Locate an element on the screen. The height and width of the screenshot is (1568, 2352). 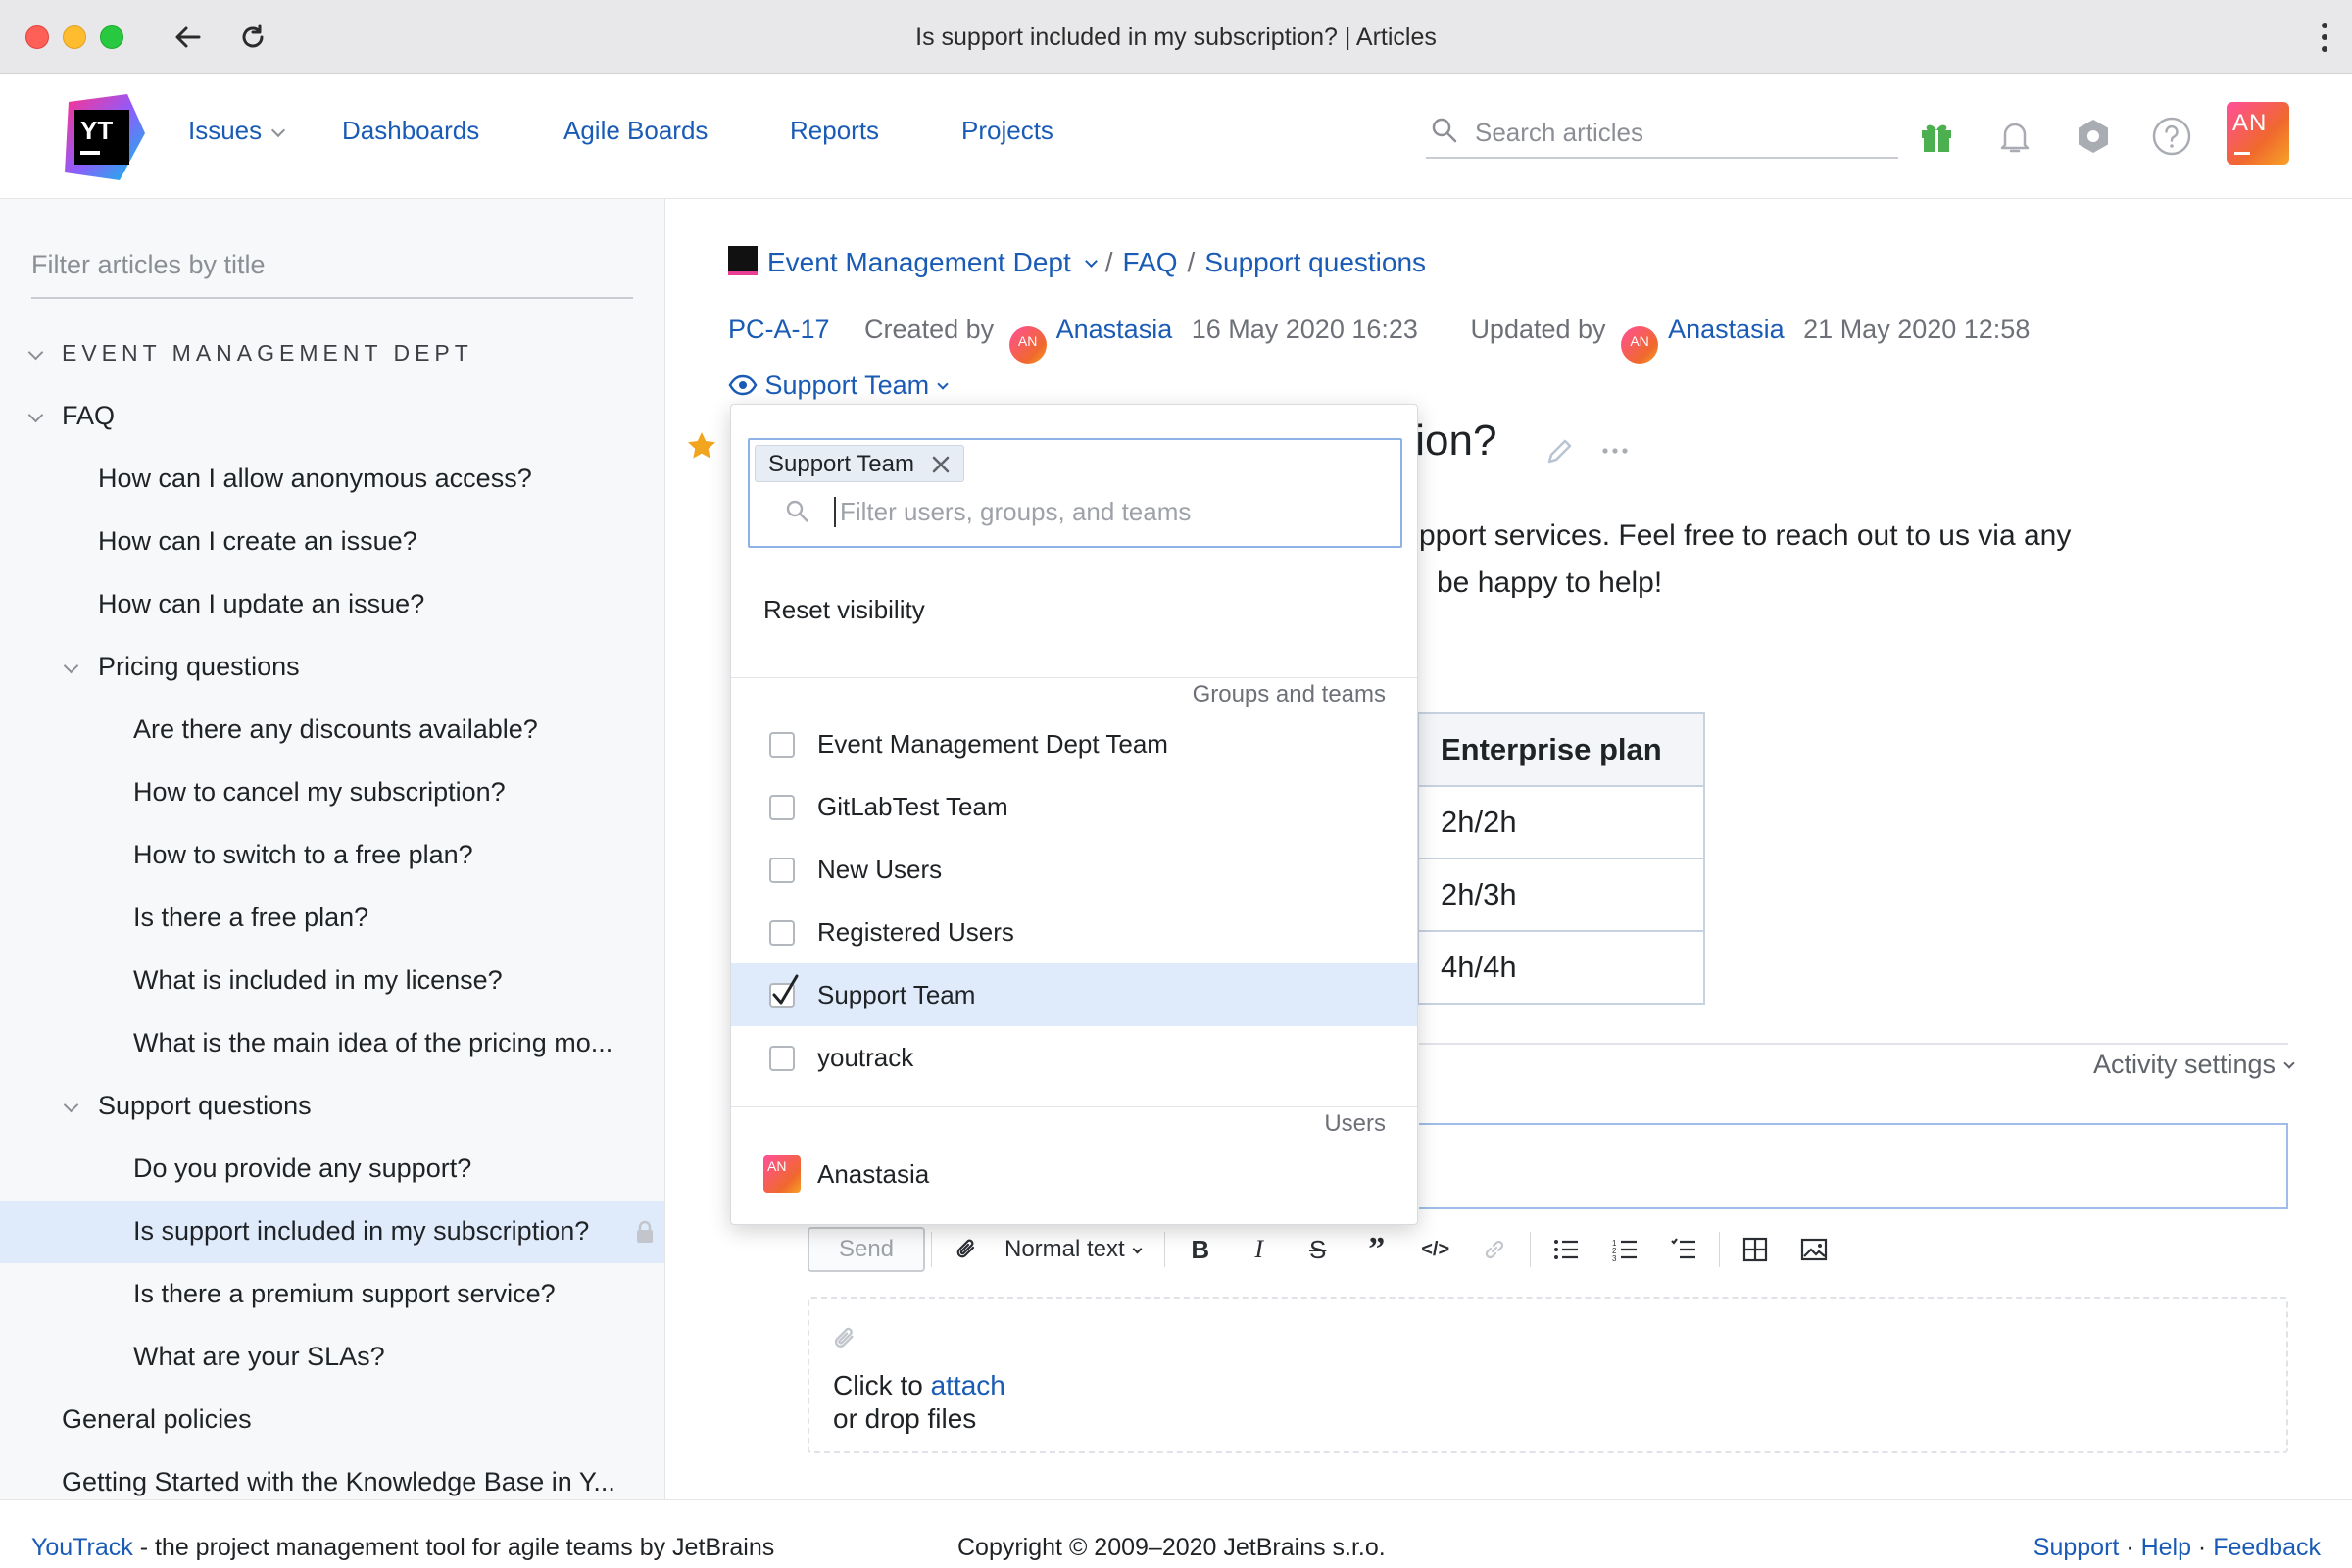
quote-icon: ” is located at coordinates (1377, 1249).